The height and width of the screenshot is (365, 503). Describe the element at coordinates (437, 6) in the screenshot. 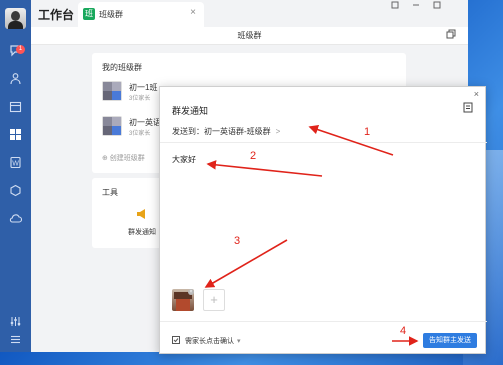

I see `maximize-icon` at that location.